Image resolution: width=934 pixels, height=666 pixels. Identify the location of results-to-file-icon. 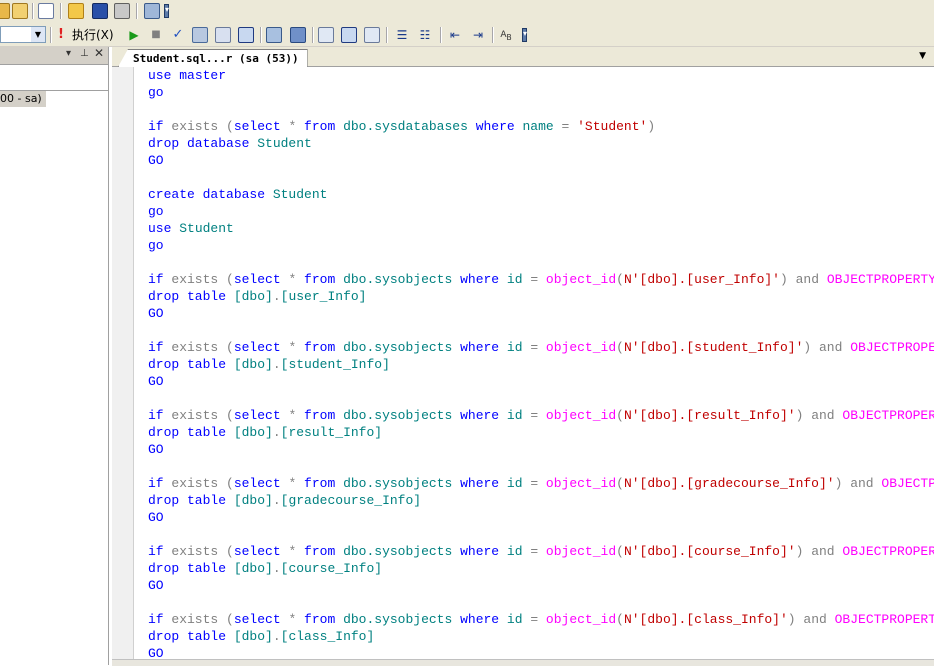
(372, 35).